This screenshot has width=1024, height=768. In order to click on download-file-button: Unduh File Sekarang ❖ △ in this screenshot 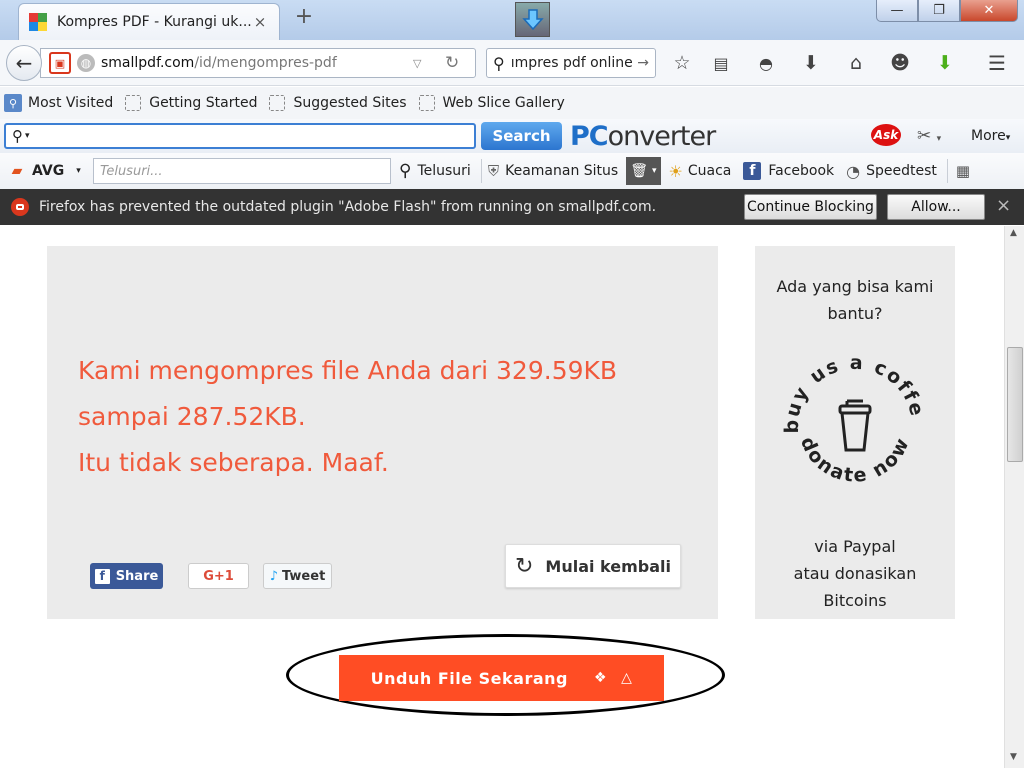, I will do `click(501, 678)`.